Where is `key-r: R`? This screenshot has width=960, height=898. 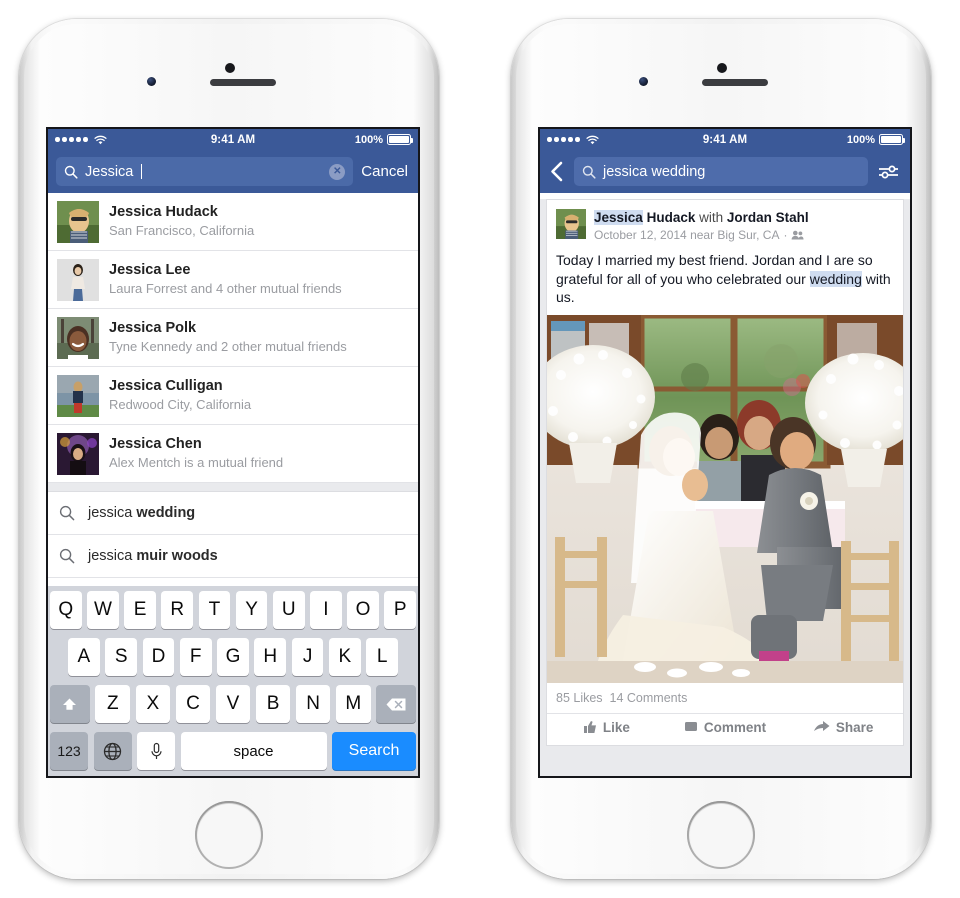 key-r: R is located at coordinates (177, 610).